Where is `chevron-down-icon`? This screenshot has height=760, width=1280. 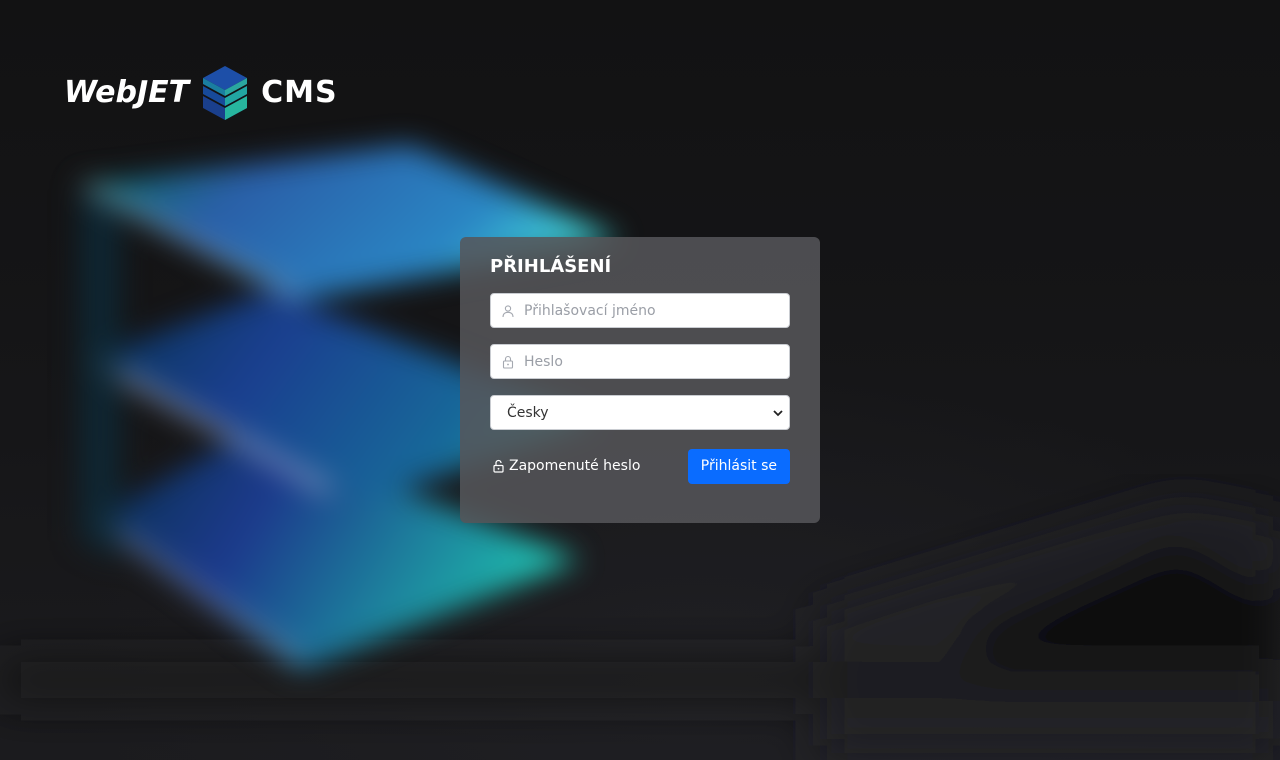
chevron-down-icon is located at coordinates (778, 413).